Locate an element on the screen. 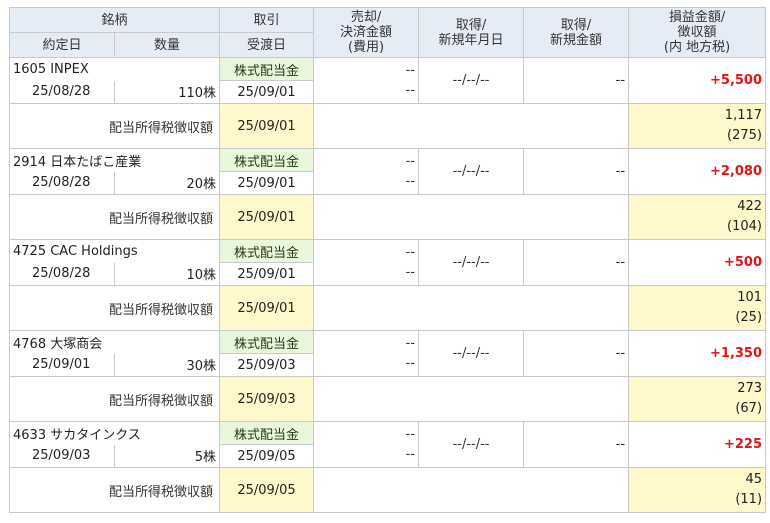 Image resolution: width=770 pixels, height=523 pixels. tax-row: 配当所得税徴収額 25/09/03 273 (67) is located at coordinates (387, 399).